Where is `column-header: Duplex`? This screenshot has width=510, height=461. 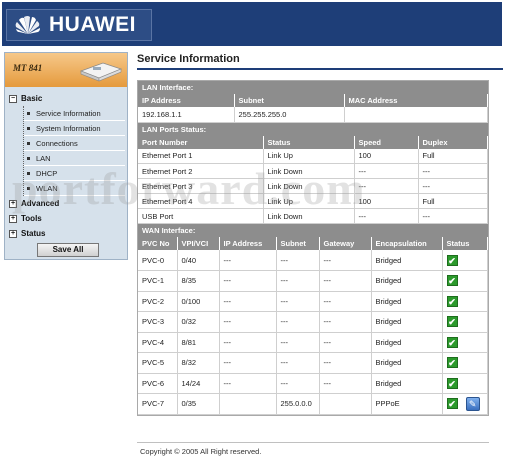
column-header: Duplex is located at coordinates (453, 142).